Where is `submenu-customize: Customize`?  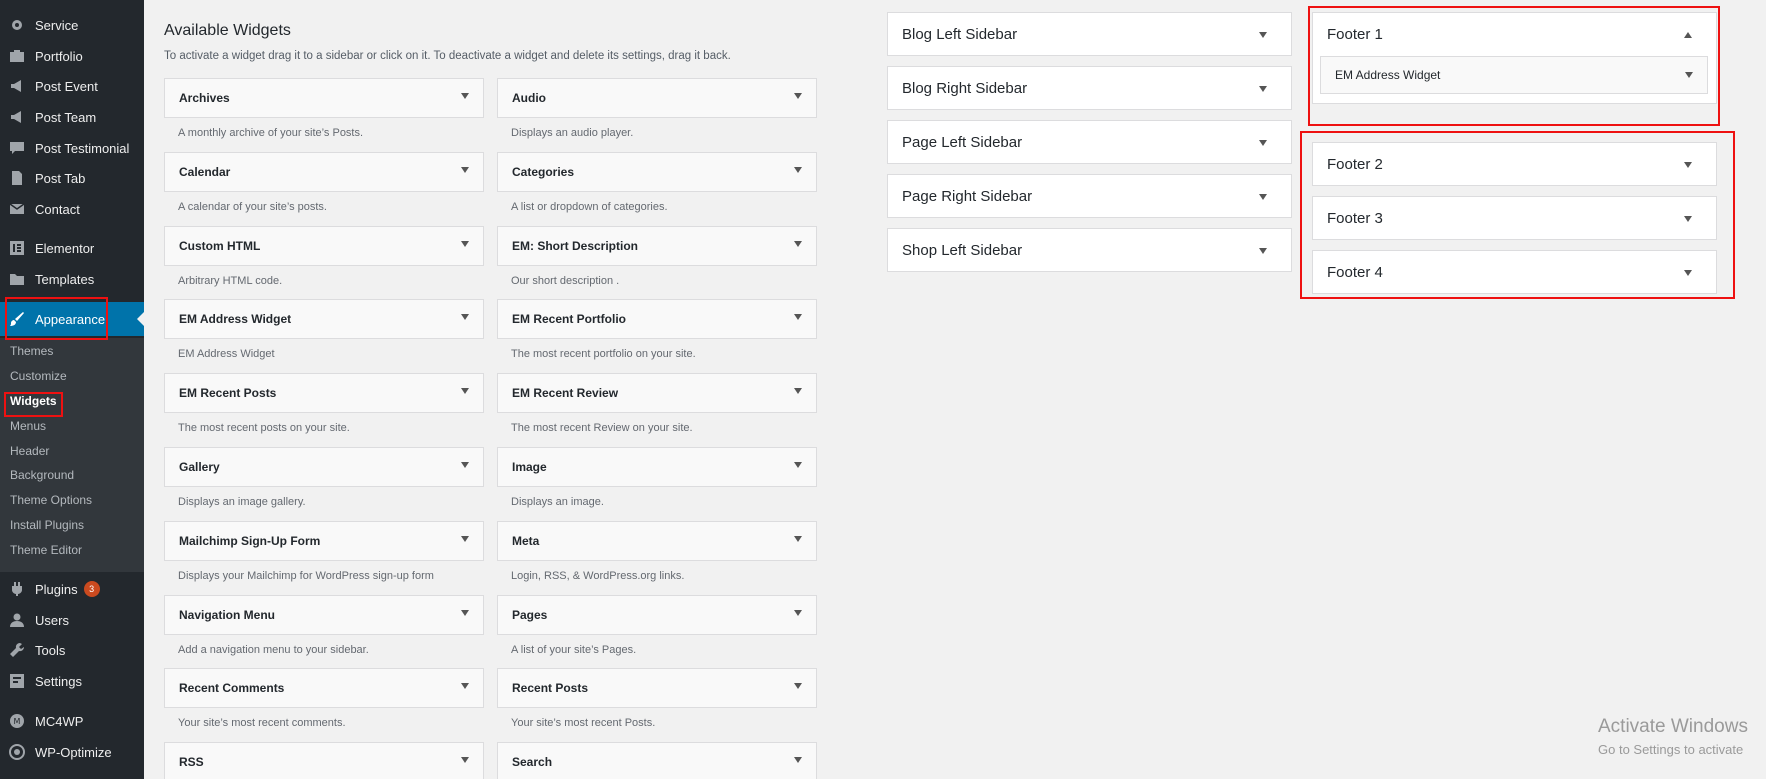
submenu-customize: Customize is located at coordinates (38, 376).